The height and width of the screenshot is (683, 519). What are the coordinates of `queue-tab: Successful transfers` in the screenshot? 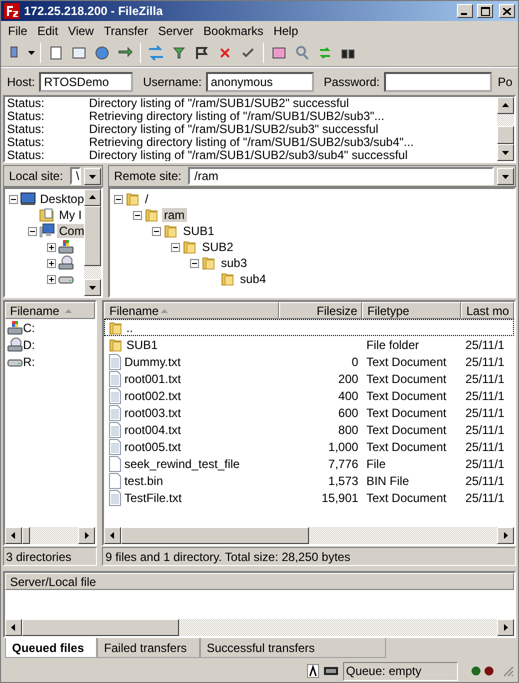 It's located at (293, 648).